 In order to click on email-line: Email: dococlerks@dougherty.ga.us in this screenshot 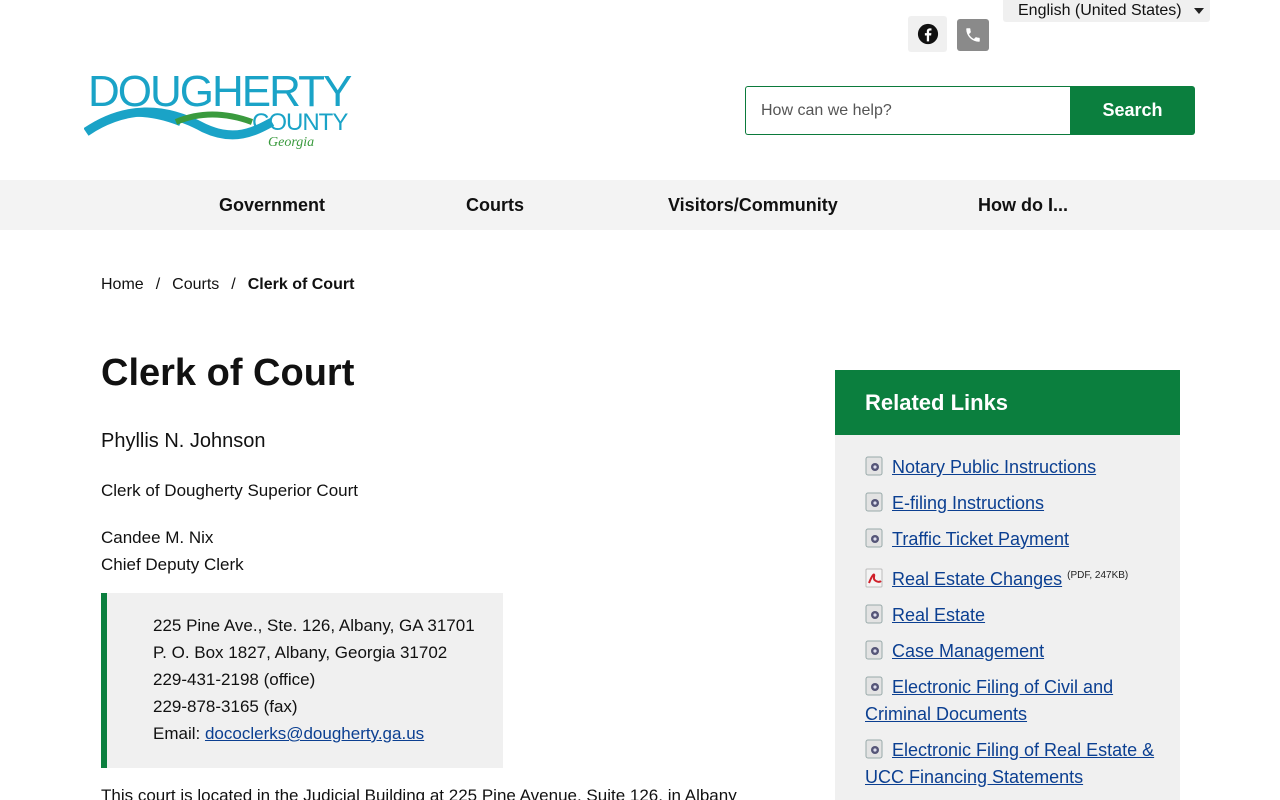, I will do `click(328, 733)`.